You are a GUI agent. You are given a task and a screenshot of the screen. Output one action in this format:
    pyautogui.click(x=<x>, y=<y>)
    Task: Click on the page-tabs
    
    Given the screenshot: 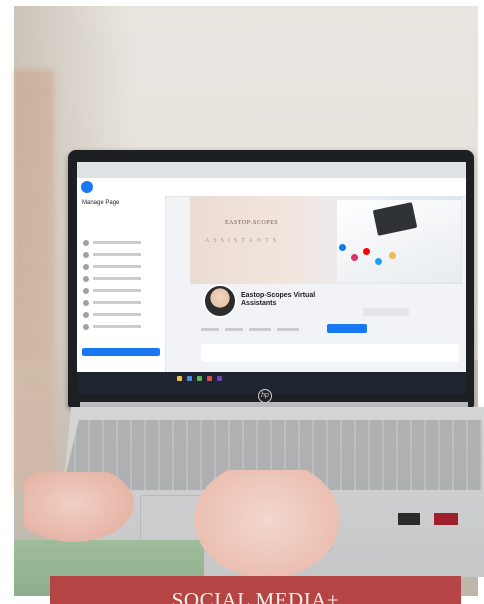 What is the action you would take?
    pyautogui.click(x=306, y=330)
    